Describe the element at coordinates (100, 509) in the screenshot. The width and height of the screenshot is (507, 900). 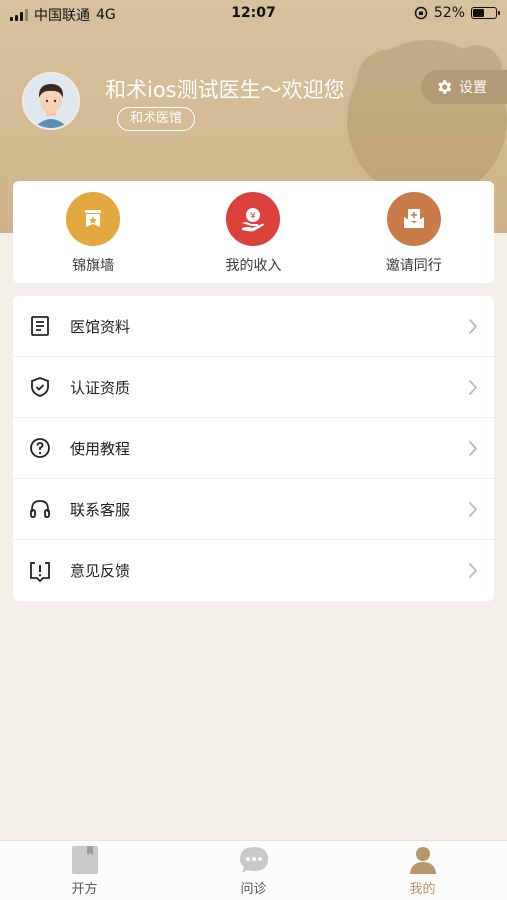
I see `menu-item-label: 联系客服` at that location.